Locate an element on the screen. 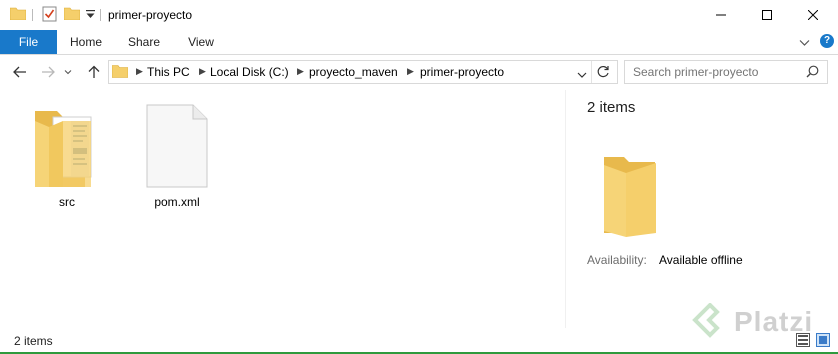 Image resolution: width=838 pixels, height=354 pixels. refresh-icon is located at coordinates (603, 73).